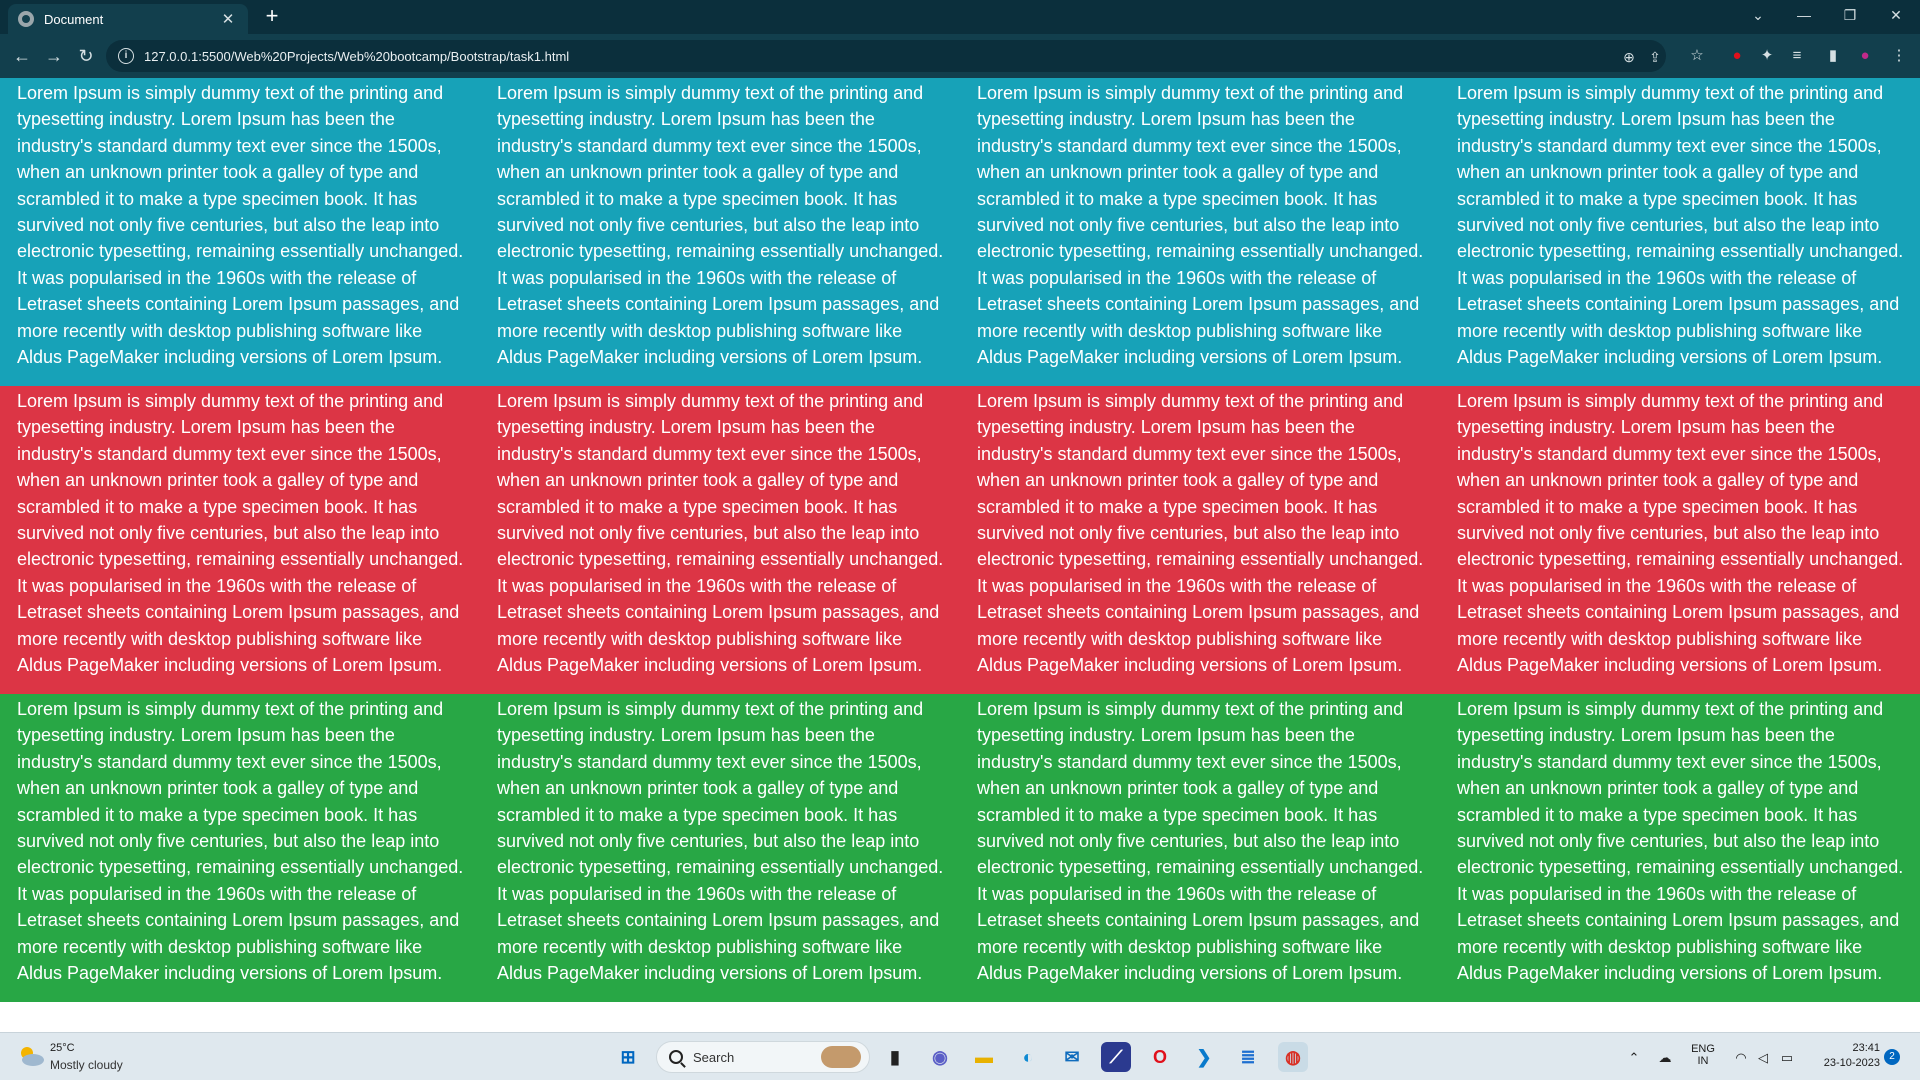 This screenshot has width=1920, height=1080. I want to click on chrome-icon: ◍, so click(1293, 1057).